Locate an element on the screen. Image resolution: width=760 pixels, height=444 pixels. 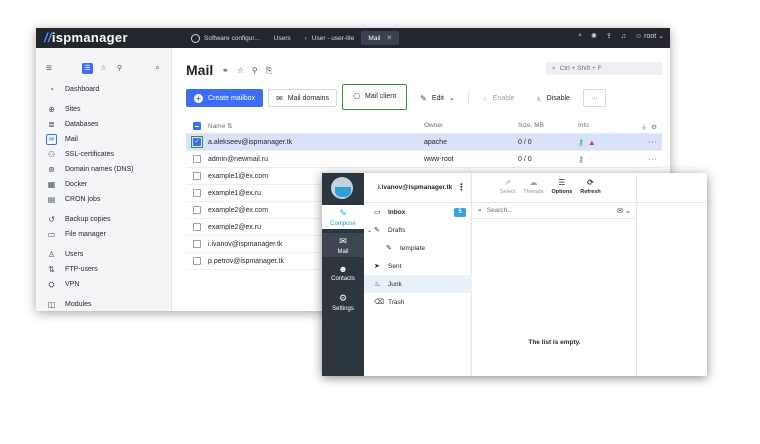
globe-icon: ⊕ is located at coordinates (51, 109).